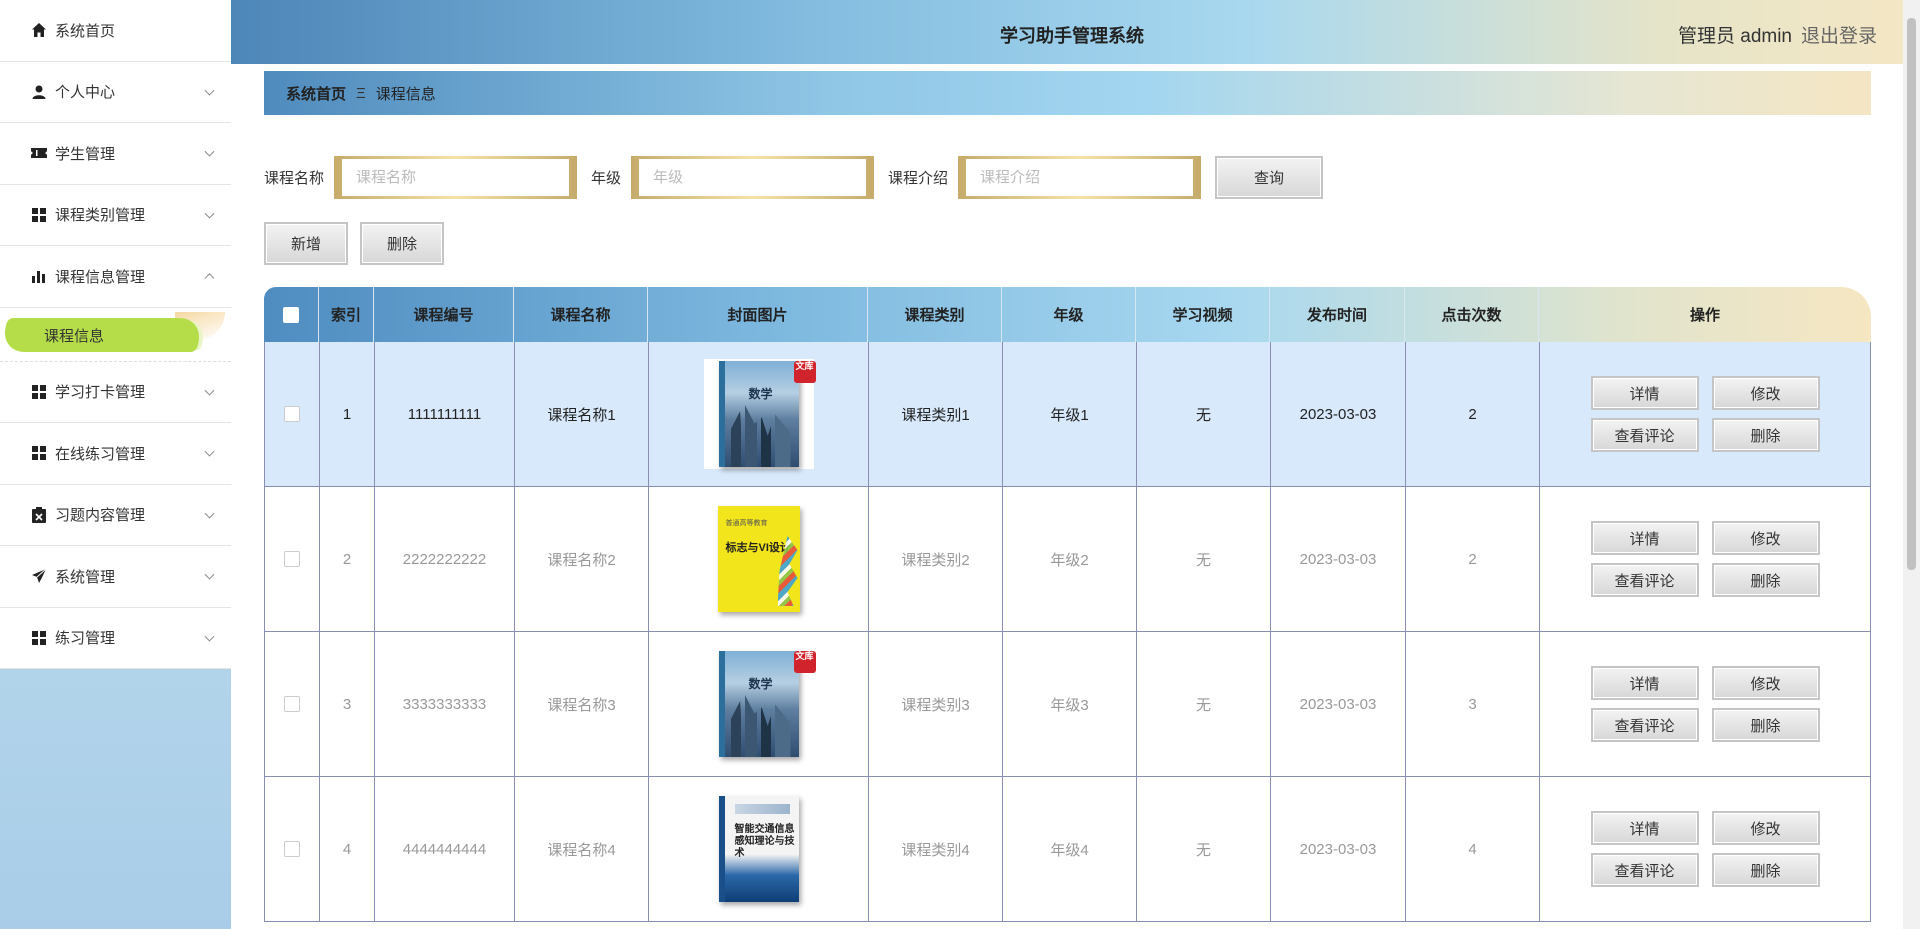 The height and width of the screenshot is (929, 1920). I want to click on breadcrumb: 系统首页 Ξ 课程信息, so click(1067, 93).